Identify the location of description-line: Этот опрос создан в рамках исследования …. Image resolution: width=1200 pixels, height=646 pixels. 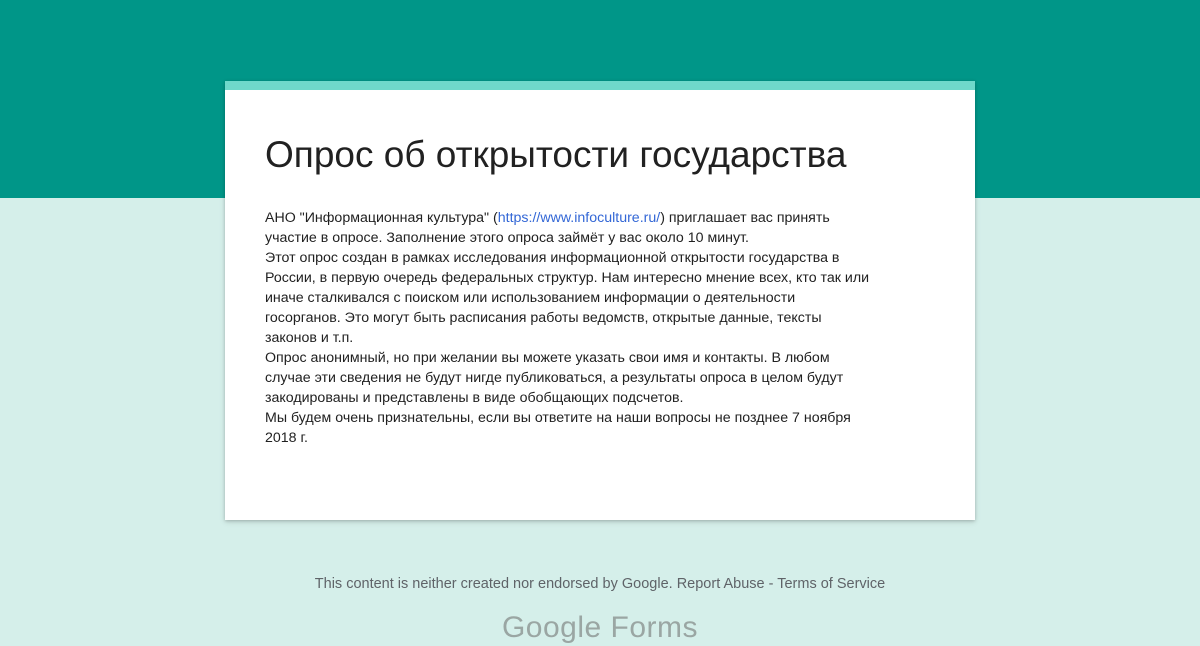
(552, 258).